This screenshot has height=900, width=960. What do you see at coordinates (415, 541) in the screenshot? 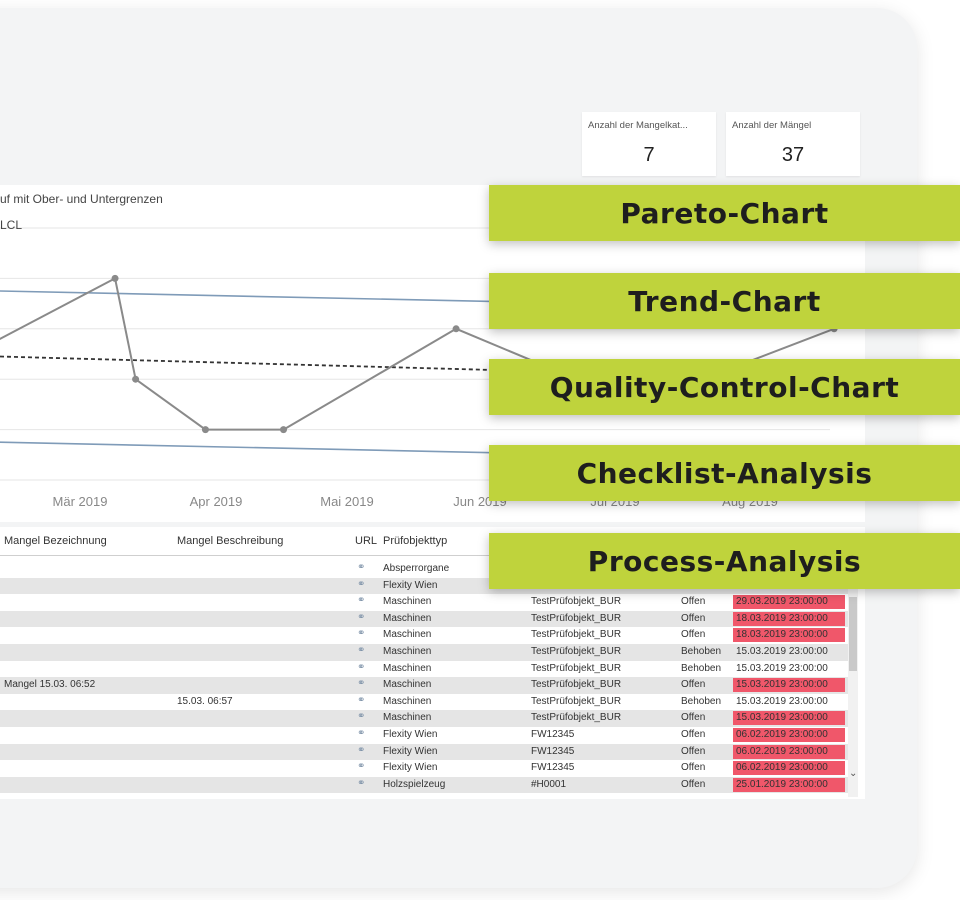
I see `col-header-pruefobjekttyp: Prüfobjekttyp` at bounding box center [415, 541].